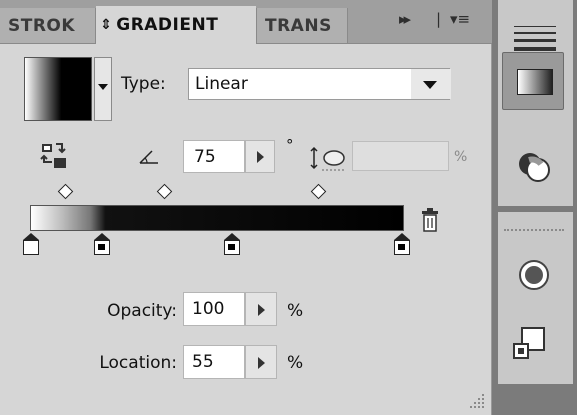  Describe the element at coordinates (261, 362) in the screenshot. I see `location-stepper-button` at that location.